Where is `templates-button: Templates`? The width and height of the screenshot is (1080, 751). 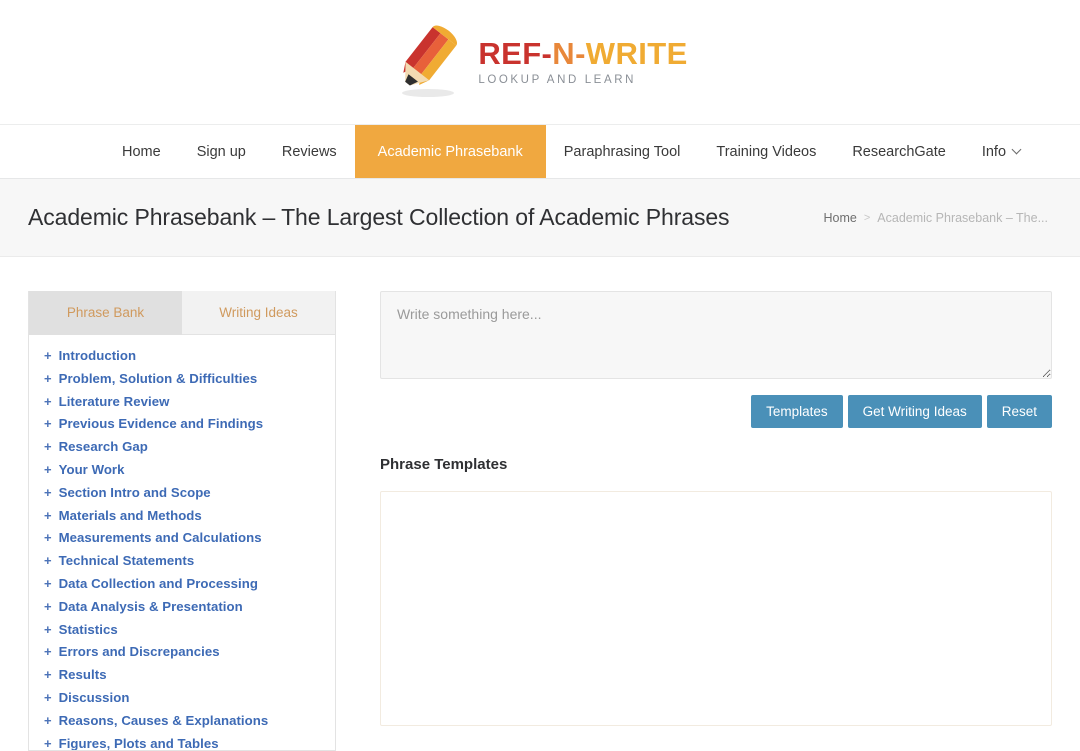
templates-button: Templates is located at coordinates (797, 411).